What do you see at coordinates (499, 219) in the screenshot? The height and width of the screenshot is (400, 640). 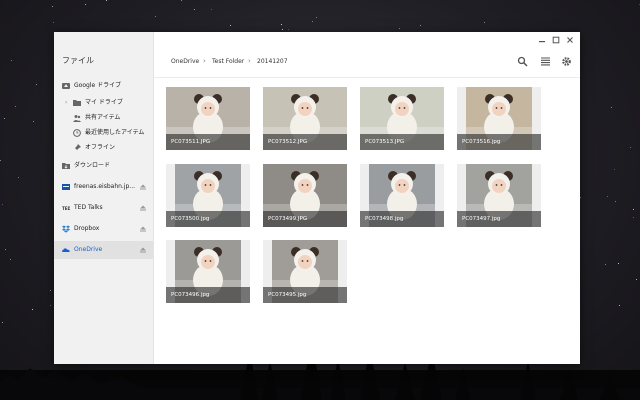 I see `file-name-label: PC073497.jpg` at bounding box center [499, 219].